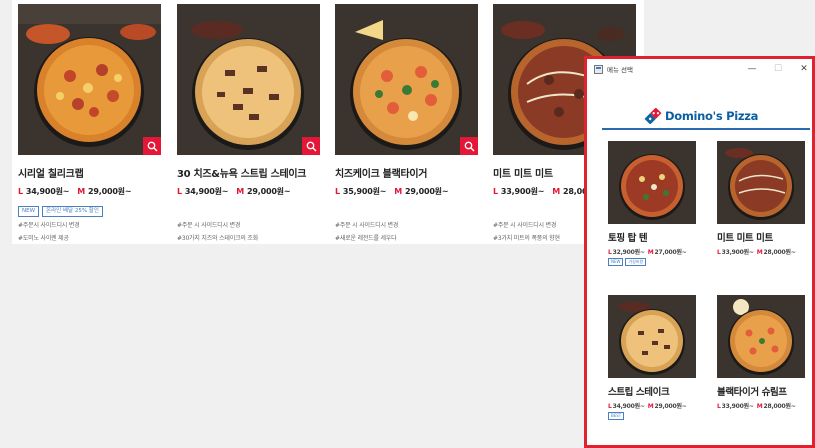  What do you see at coordinates (89, 172) in the screenshot?
I see `product-name: 시리얼 칠리크랩` at bounding box center [89, 172].